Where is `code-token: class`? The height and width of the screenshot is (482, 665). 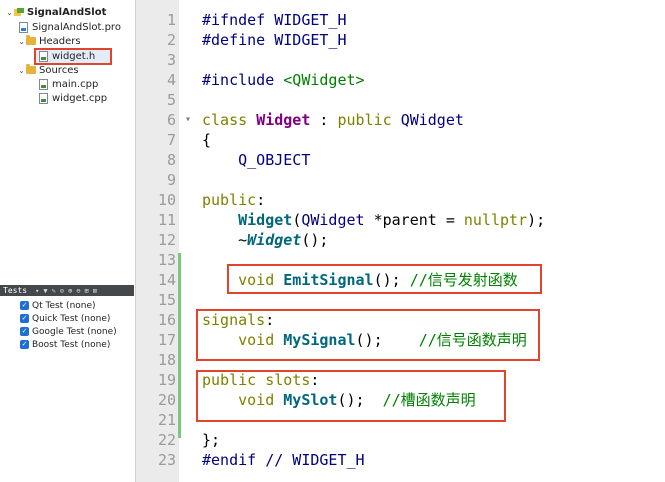
code-token: class is located at coordinates (229, 120).